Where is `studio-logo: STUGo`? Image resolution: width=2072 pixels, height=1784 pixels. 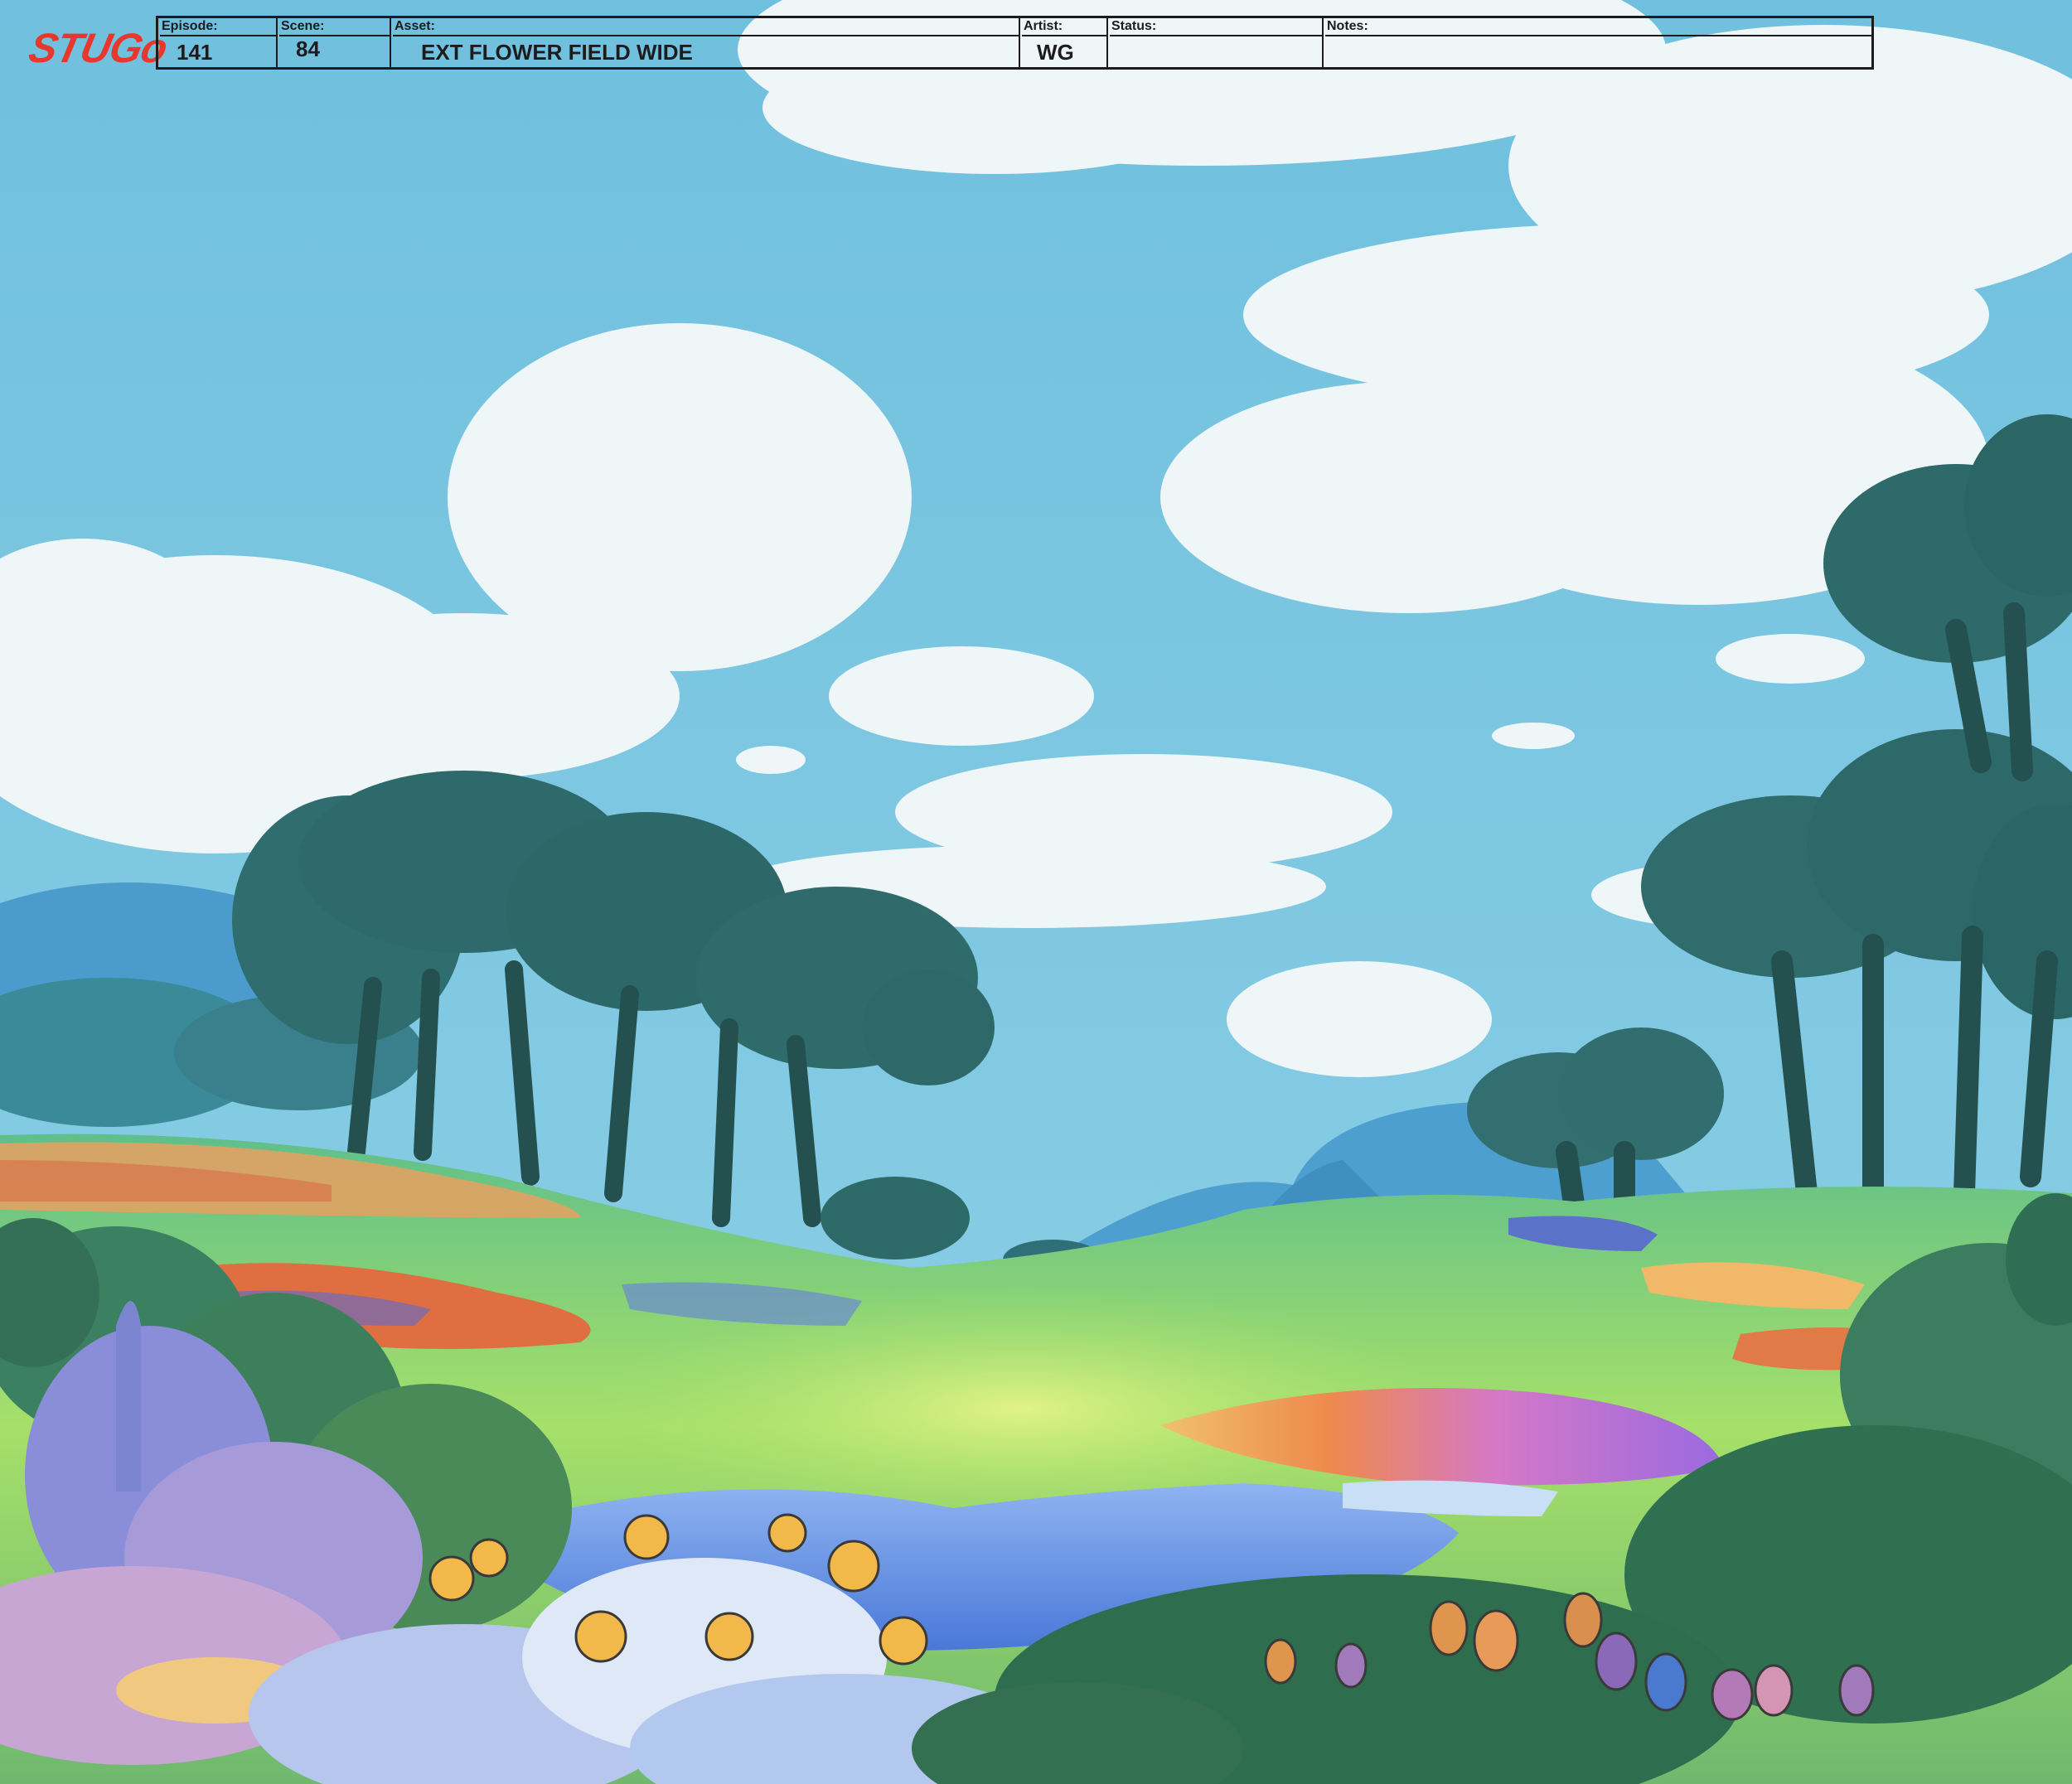 studio-logo: STUGo is located at coordinates (98, 48).